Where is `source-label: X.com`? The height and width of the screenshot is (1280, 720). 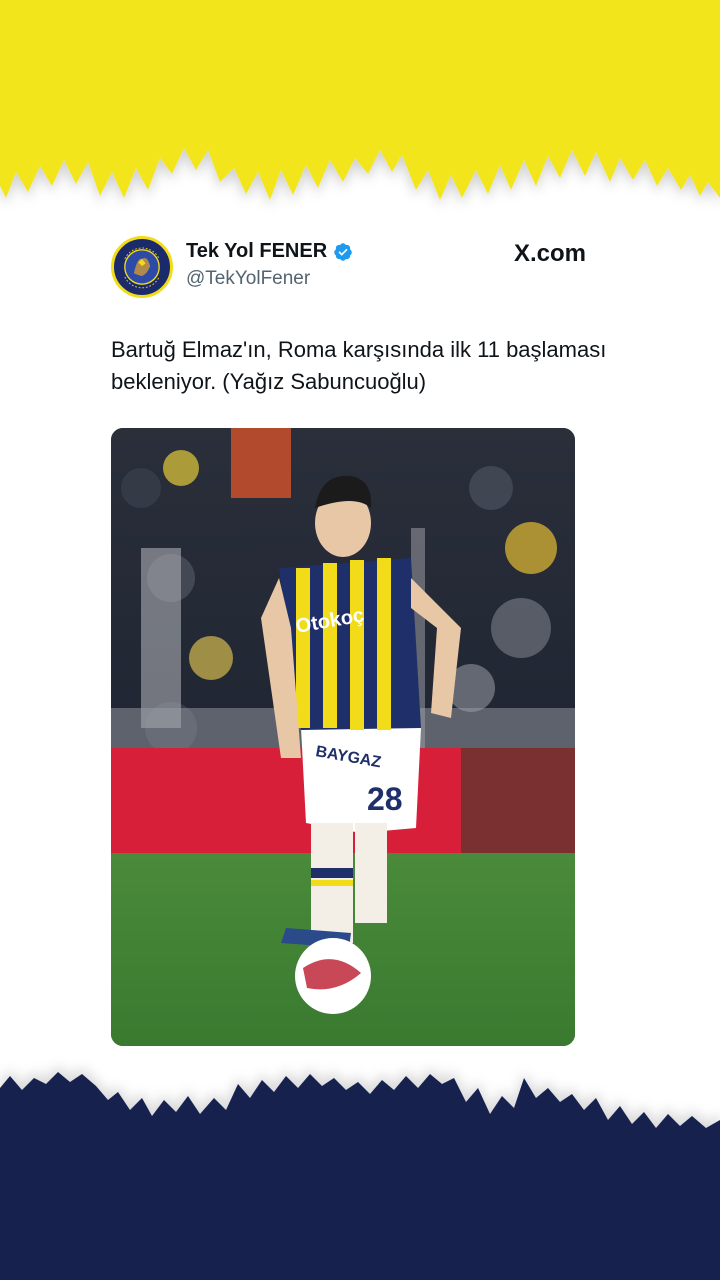 source-label: X.com is located at coordinates (550, 254).